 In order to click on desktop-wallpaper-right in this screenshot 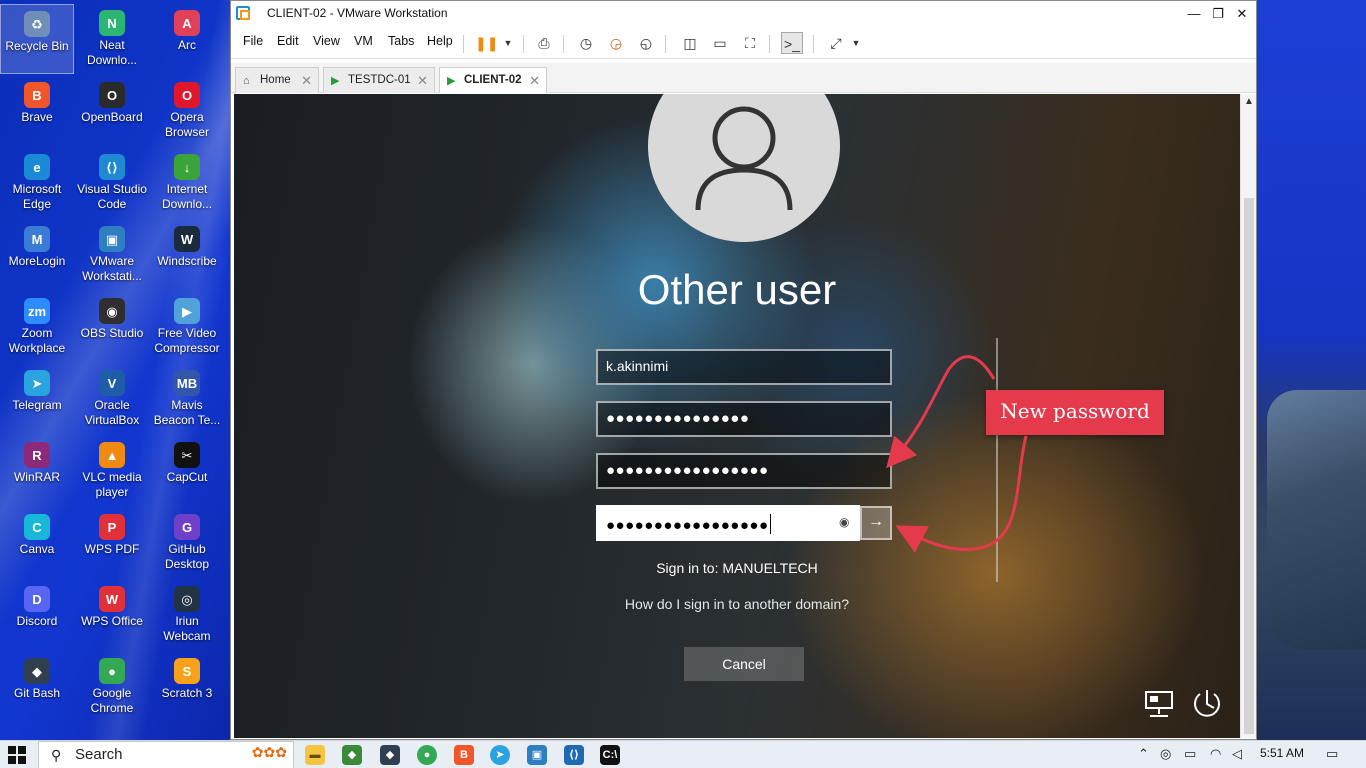, I will do `click(1311, 370)`.